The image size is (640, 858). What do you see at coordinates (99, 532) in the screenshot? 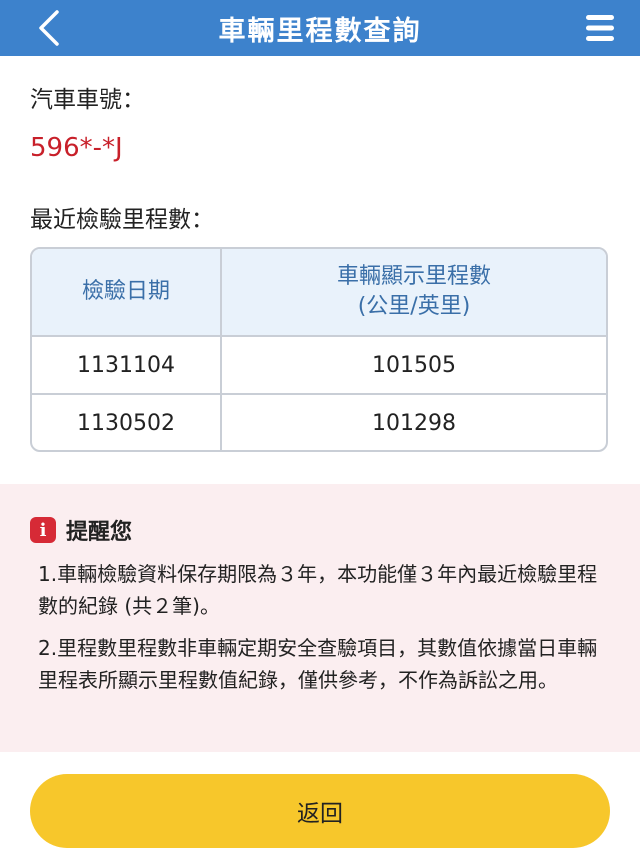
I see `notice-title: 提醒您` at bounding box center [99, 532].